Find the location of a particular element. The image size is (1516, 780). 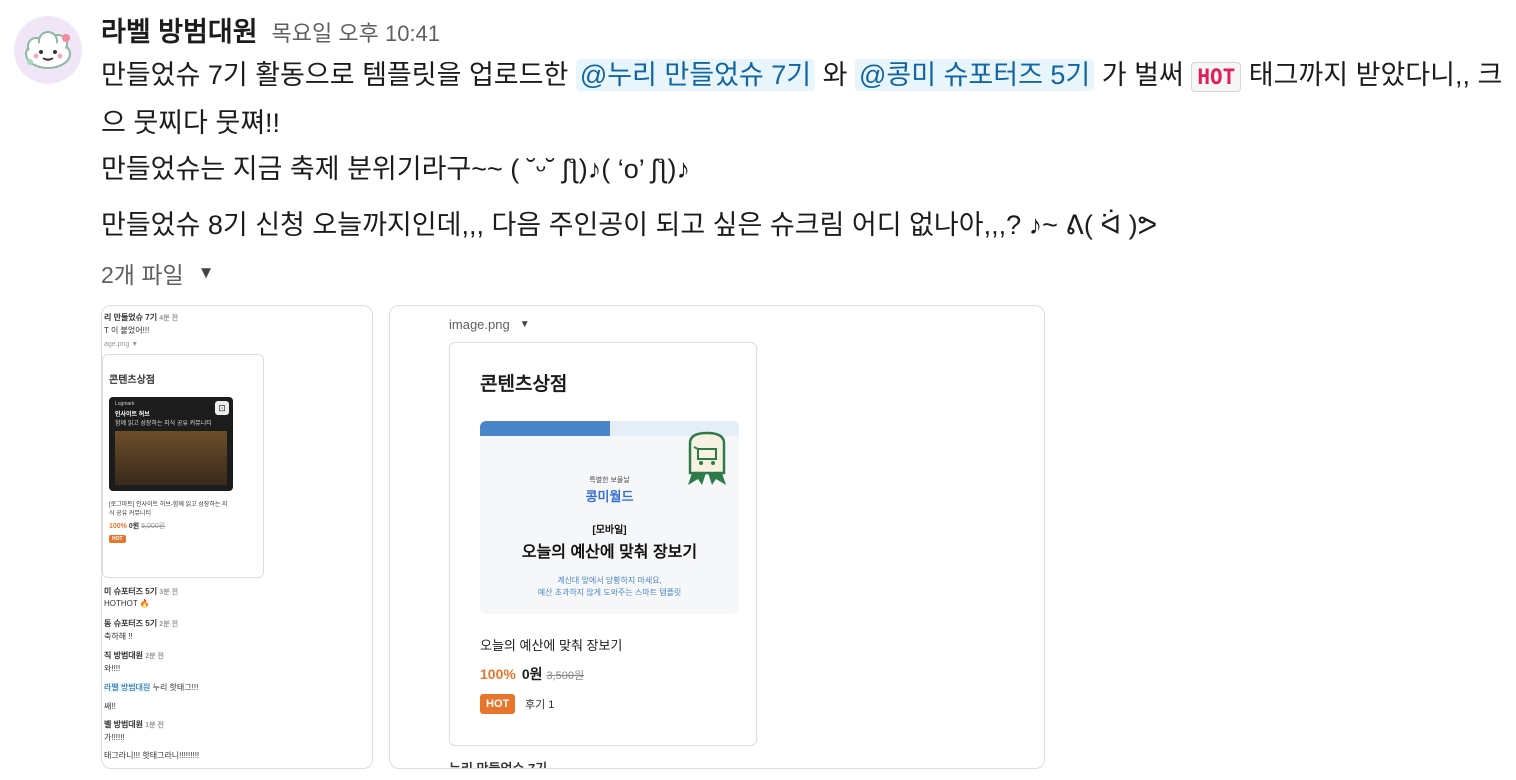

message-header: 라벨 방범대원 목요일 오후 10:41 is located at coordinates (270, 29).